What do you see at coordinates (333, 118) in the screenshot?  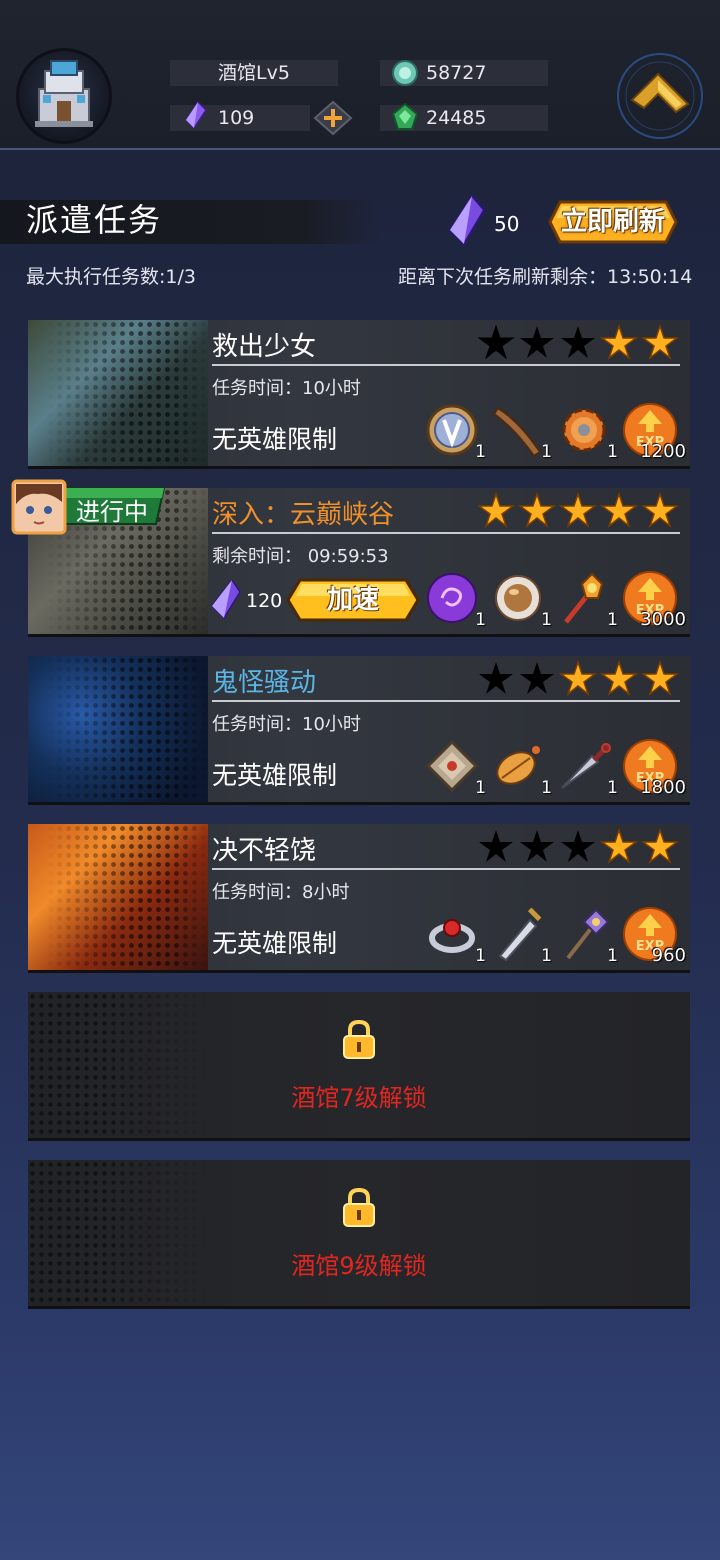 I see `add-crystal-button` at bounding box center [333, 118].